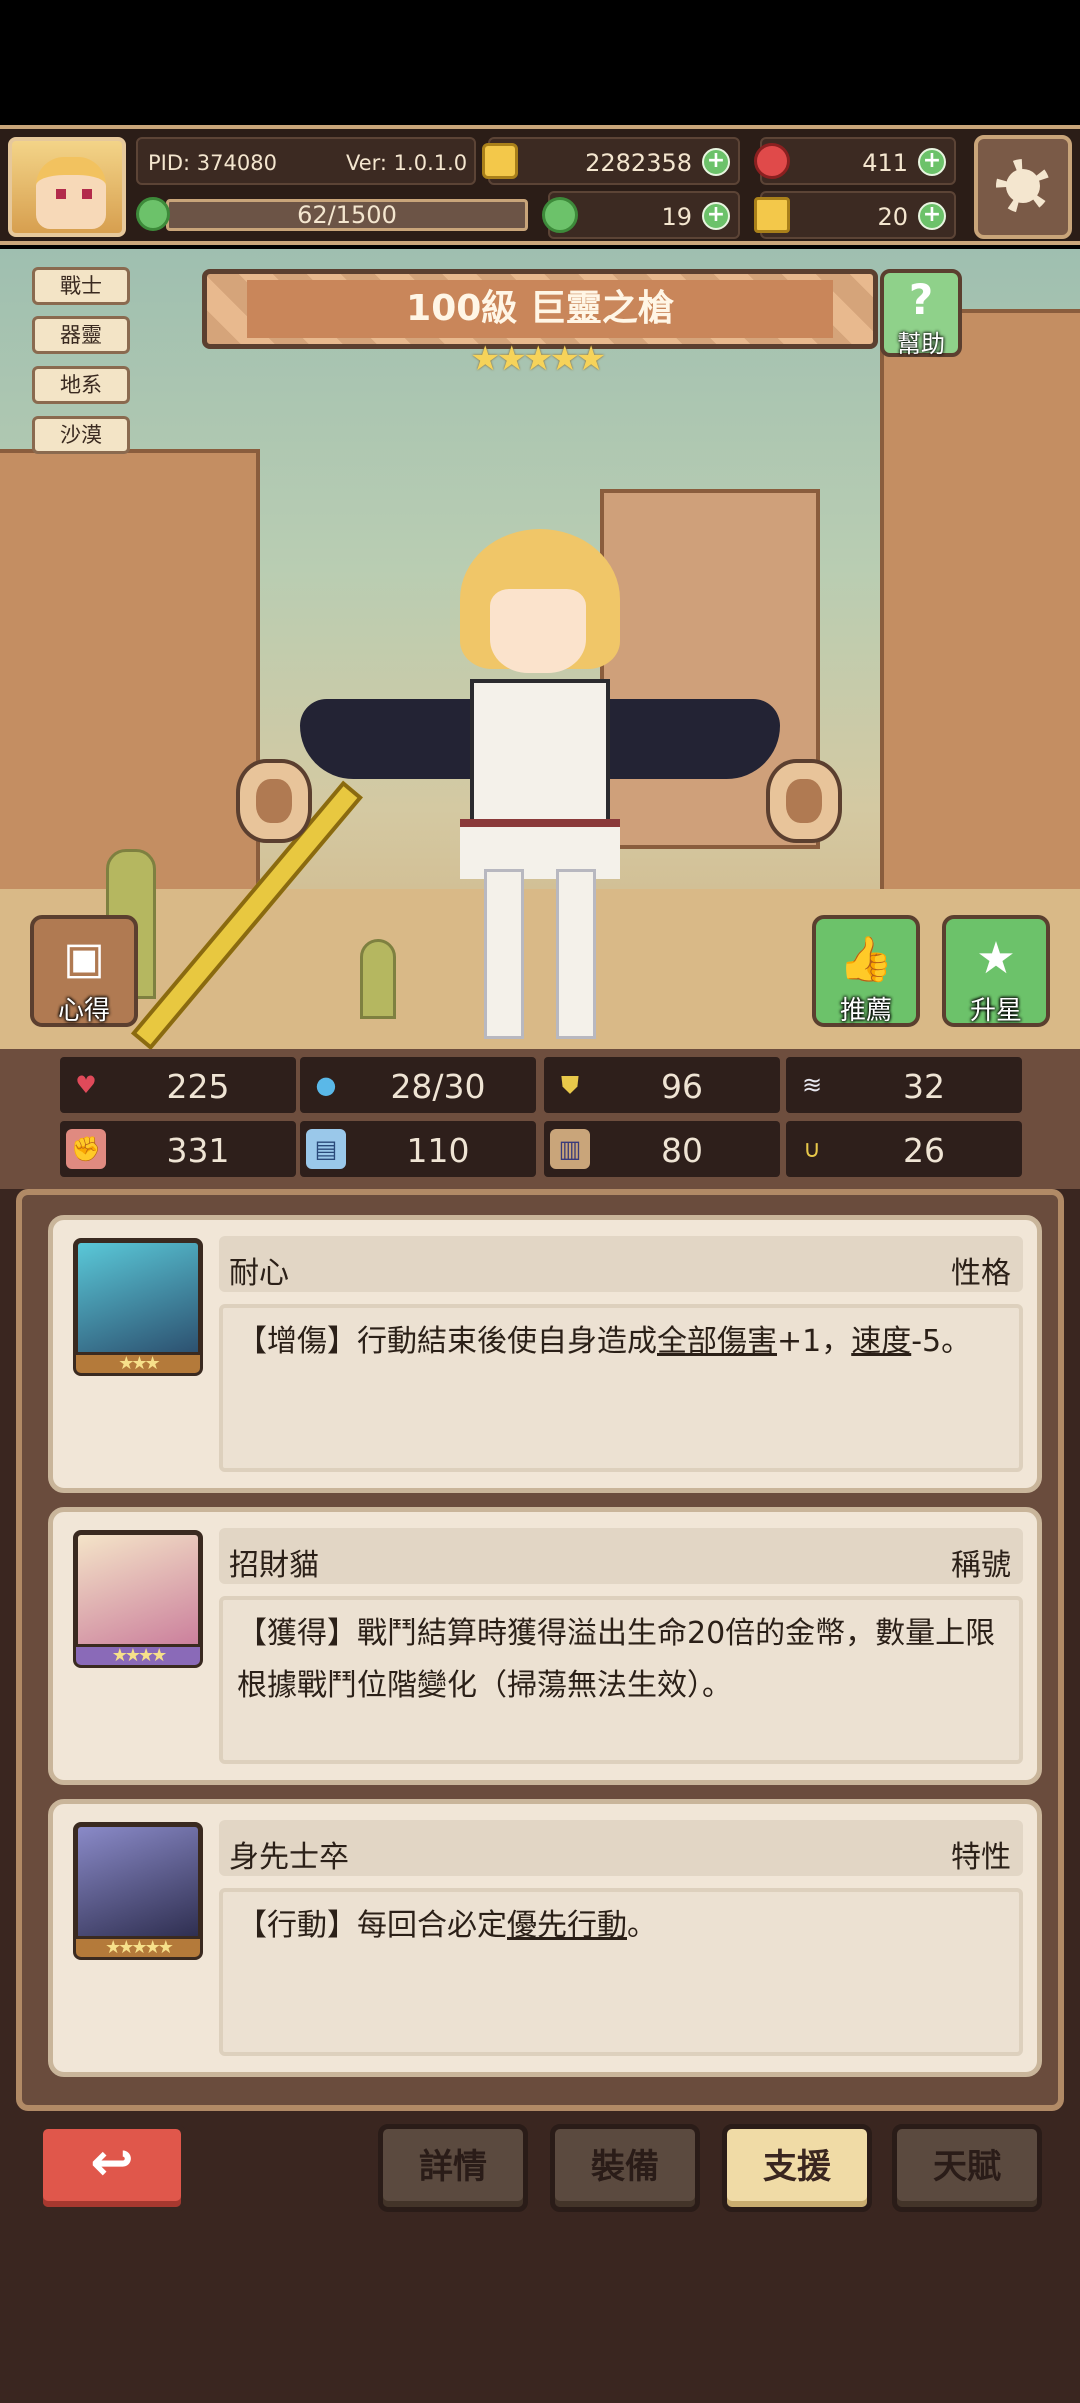  Describe the element at coordinates (904, 1085) in the screenshot. I see `stat-speed: ≋ 32` at that location.